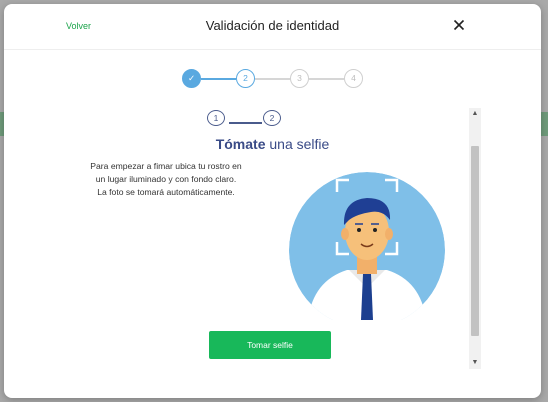 Image resolution: width=548 pixels, height=402 pixels. I want to click on take-selfie-button: Tomar selfie, so click(270, 345).